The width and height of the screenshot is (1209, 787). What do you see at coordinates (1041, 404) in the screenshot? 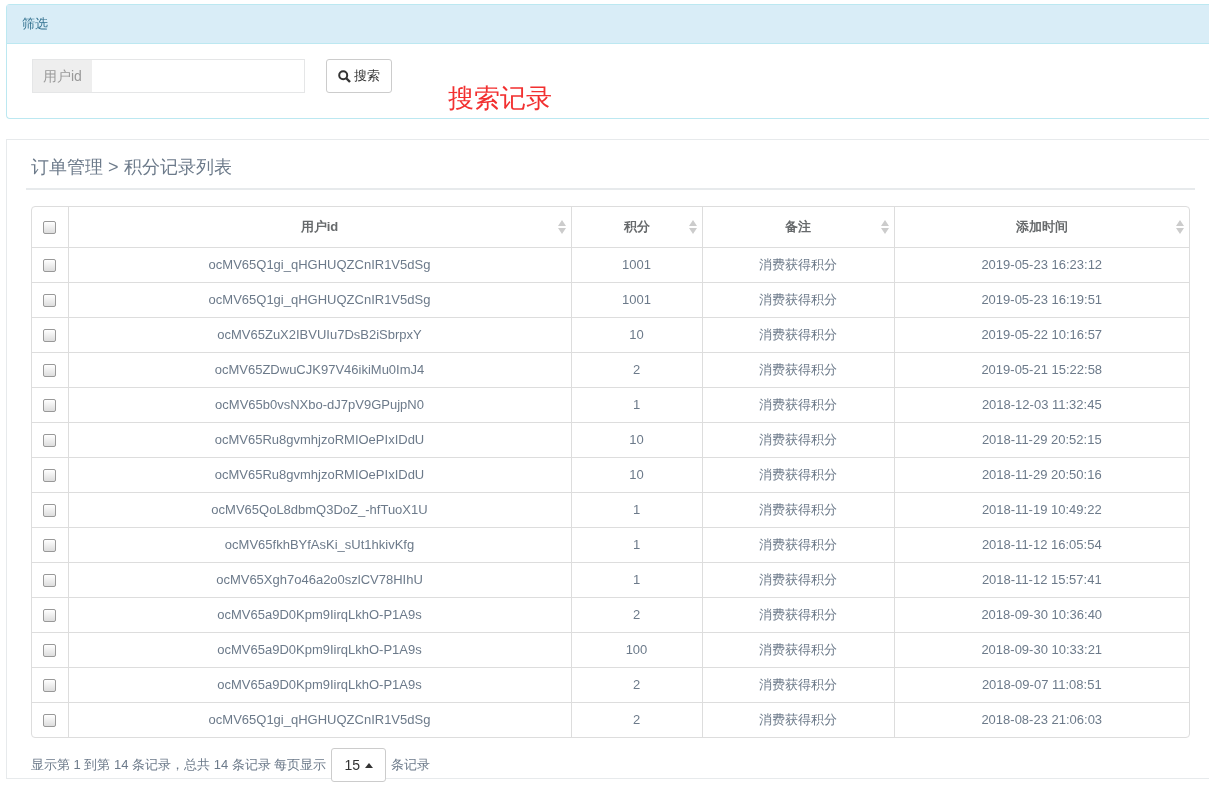
I see `table-cell: 2018-12-03 11:32:45` at bounding box center [1041, 404].